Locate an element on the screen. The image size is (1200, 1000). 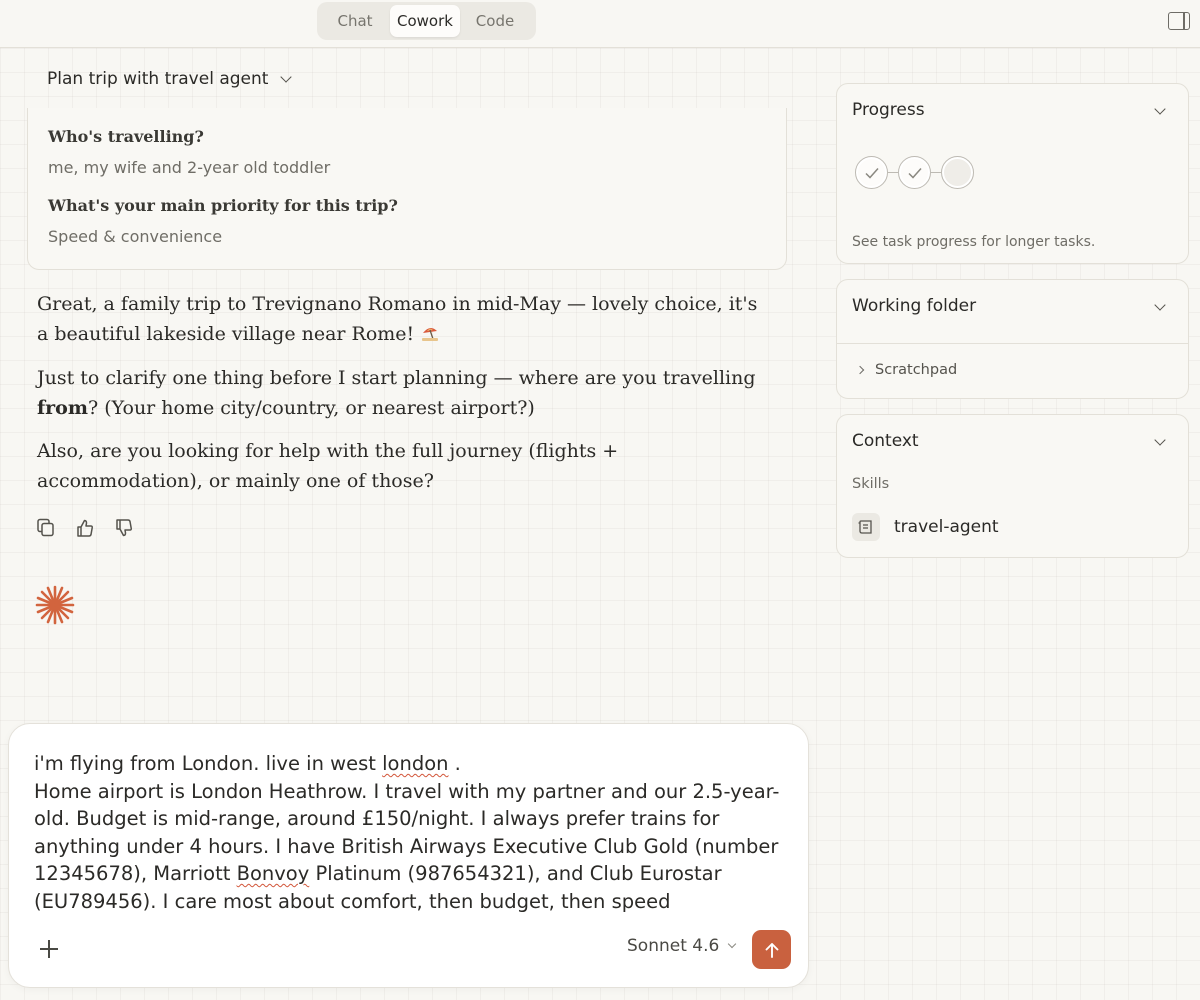
model-selector: Sonnet 4.6 is located at coordinates (682, 946).